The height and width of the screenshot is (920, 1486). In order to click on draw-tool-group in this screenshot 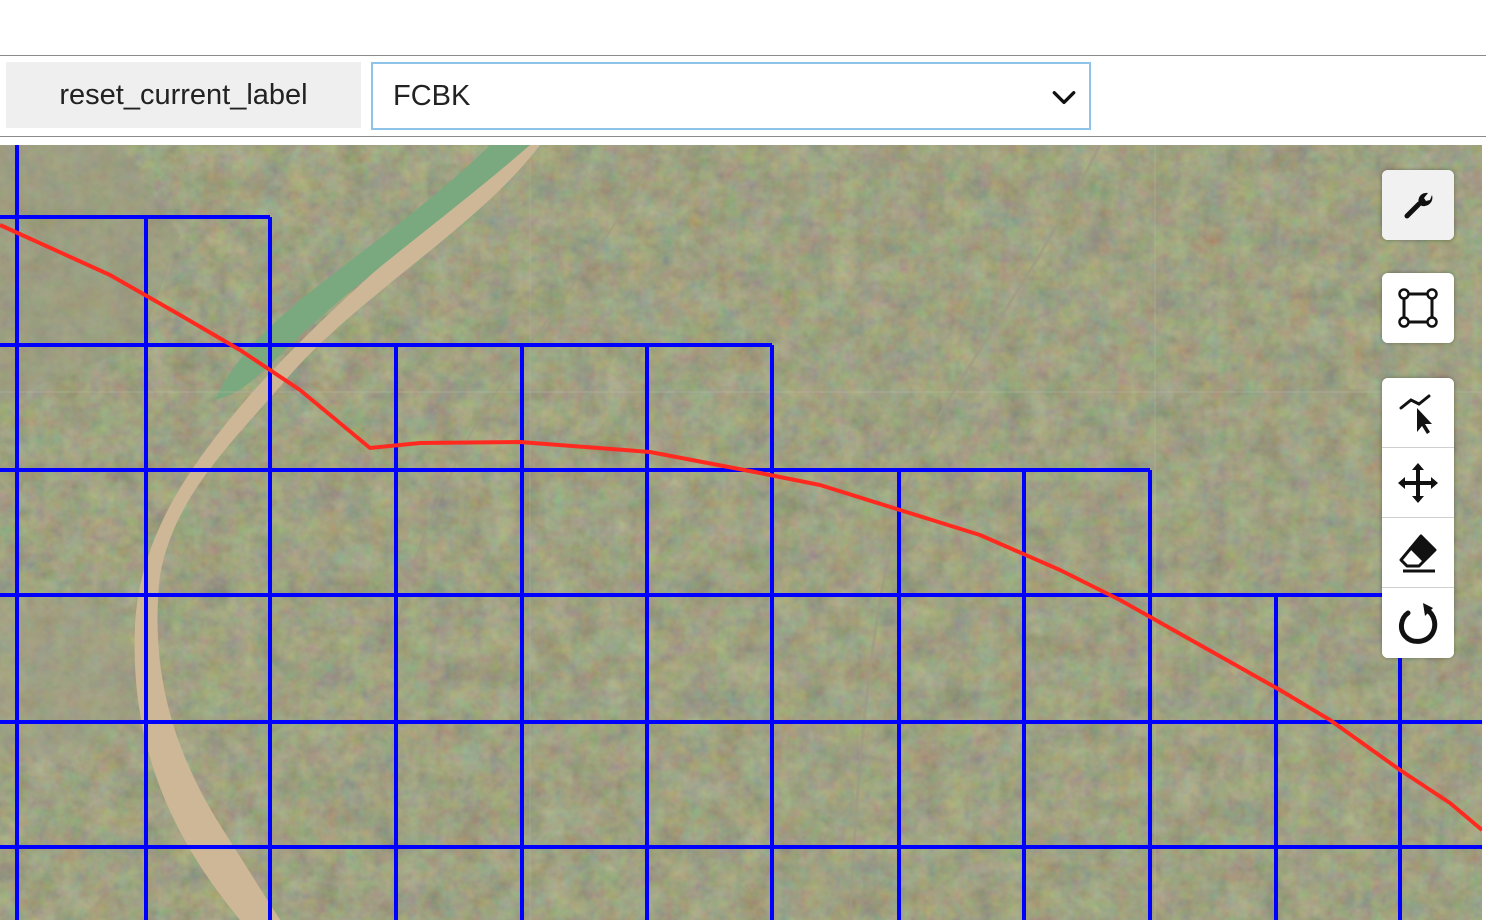, I will do `click(1418, 308)`.